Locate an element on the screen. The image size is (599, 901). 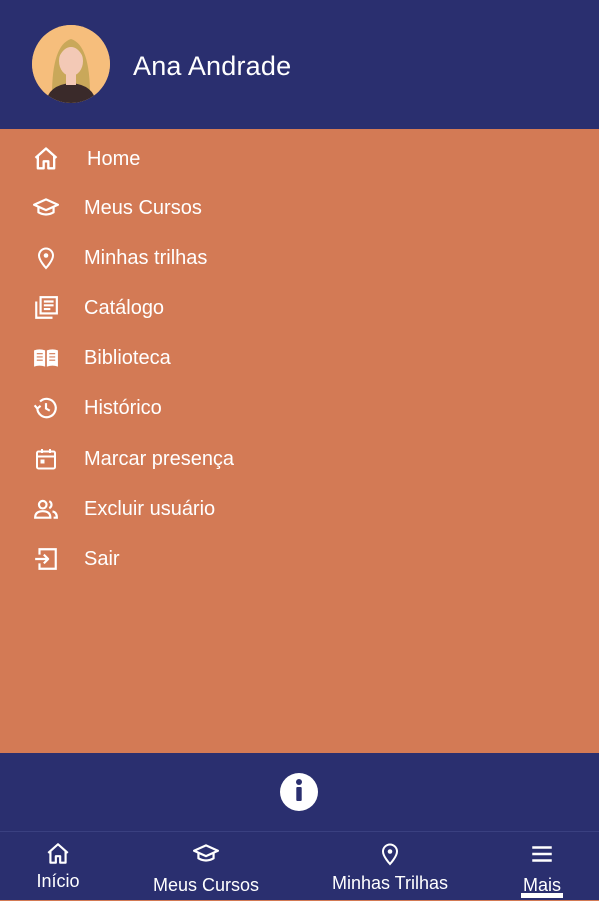
menu-item-biblioteca: Biblioteca is located at coordinates (299, 358).